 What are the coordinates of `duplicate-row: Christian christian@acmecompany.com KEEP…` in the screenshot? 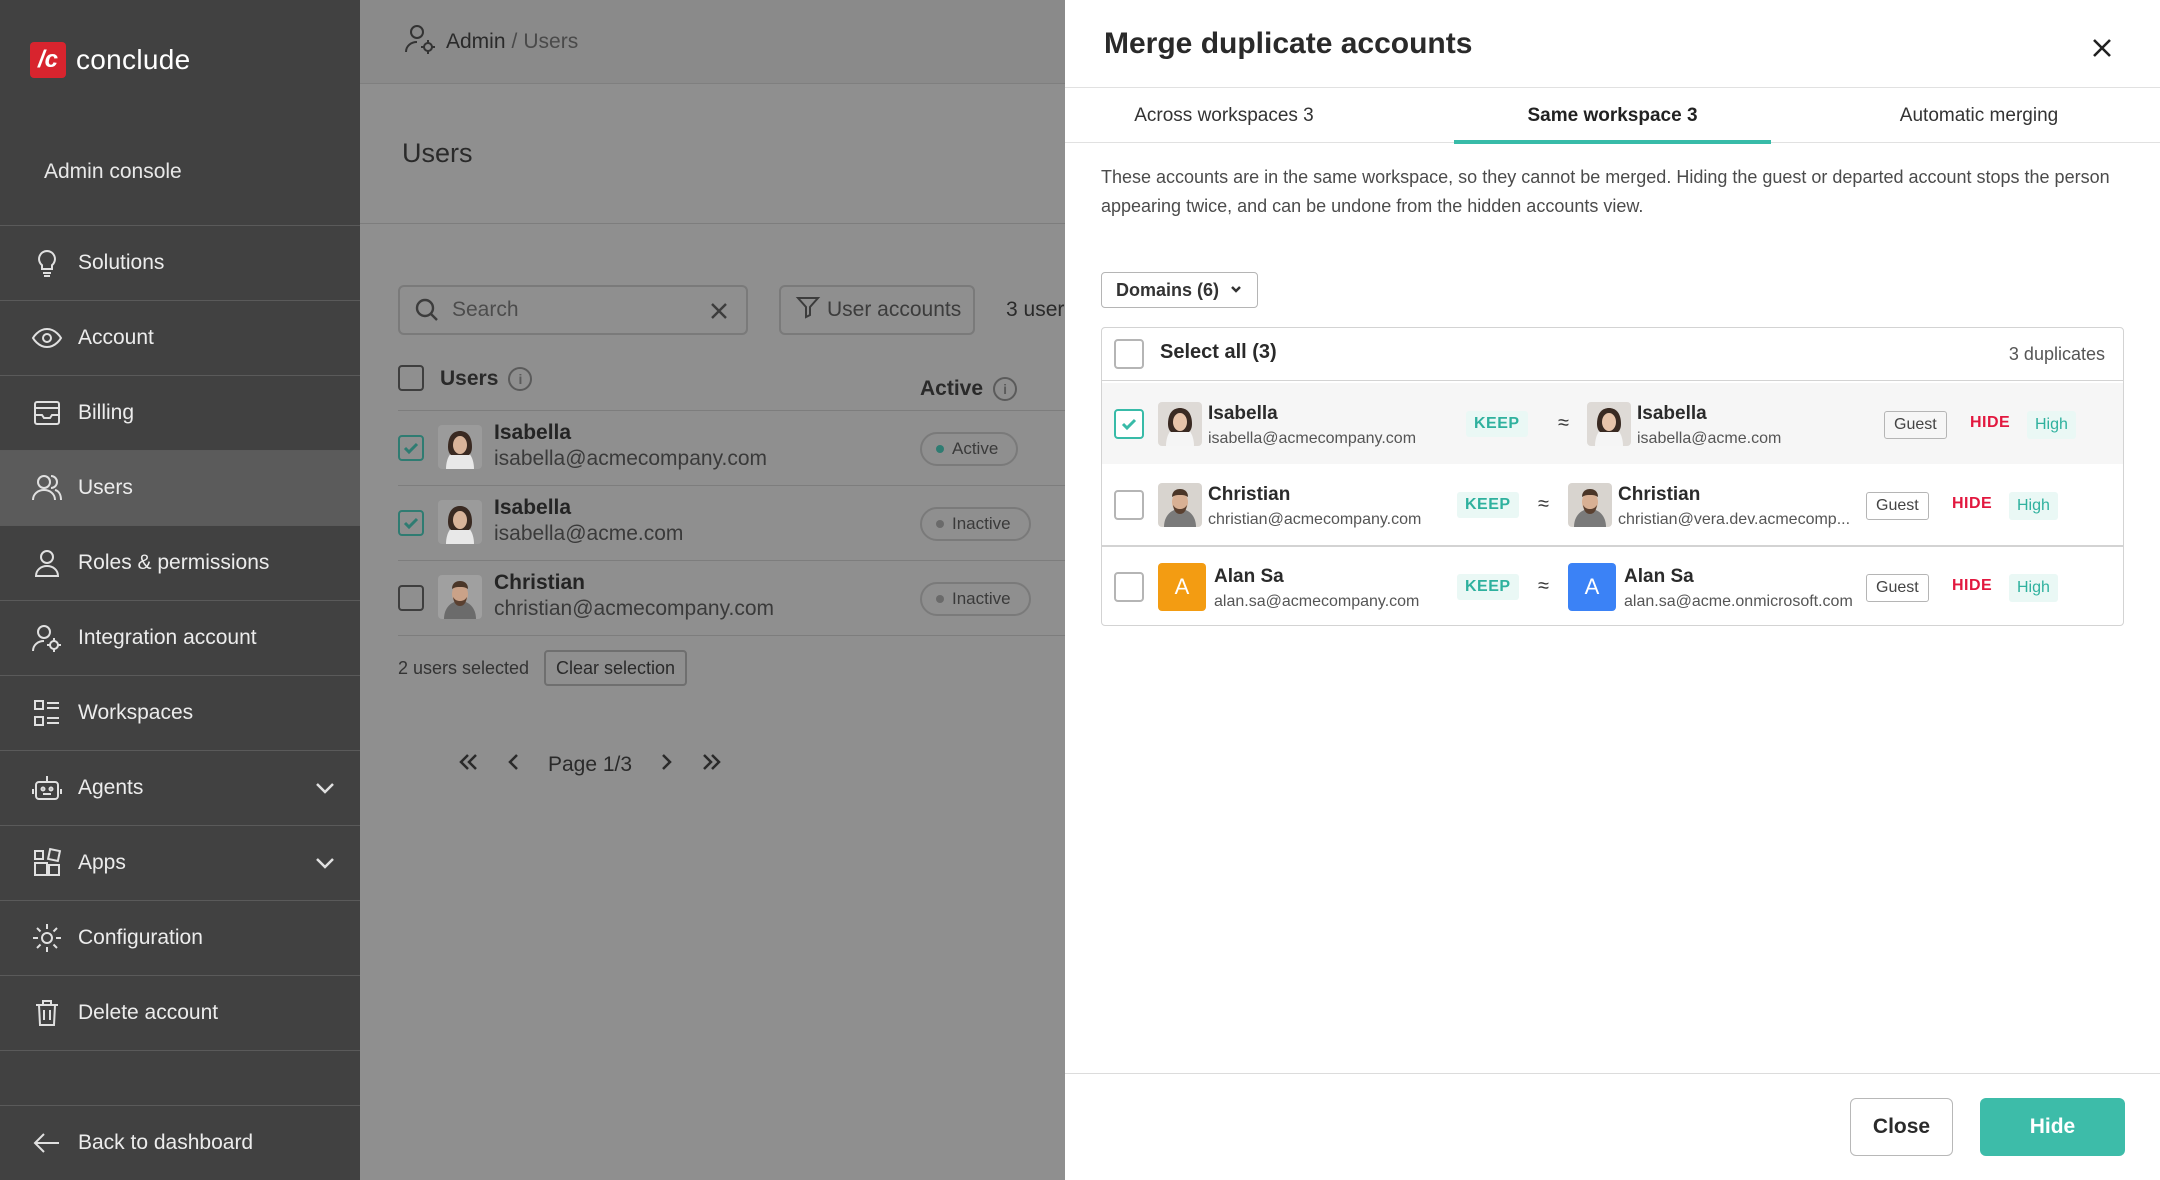 It's located at (1612, 504).